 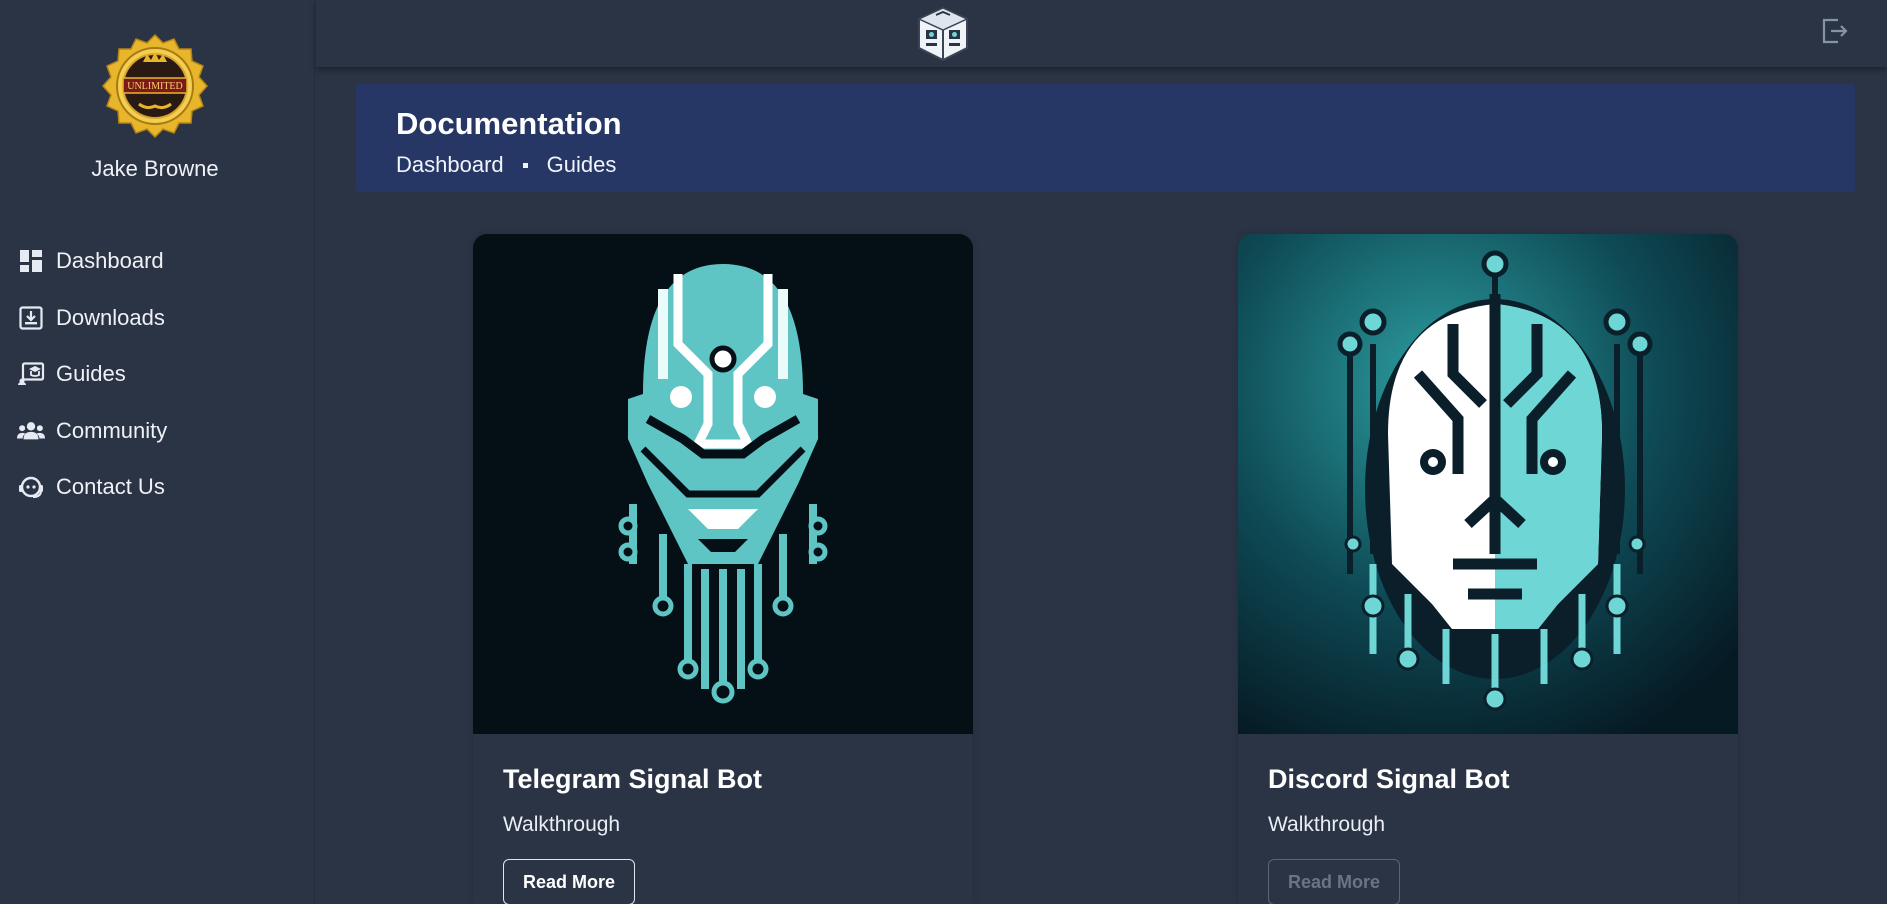 I want to click on support-icon, so click(x=31, y=487).